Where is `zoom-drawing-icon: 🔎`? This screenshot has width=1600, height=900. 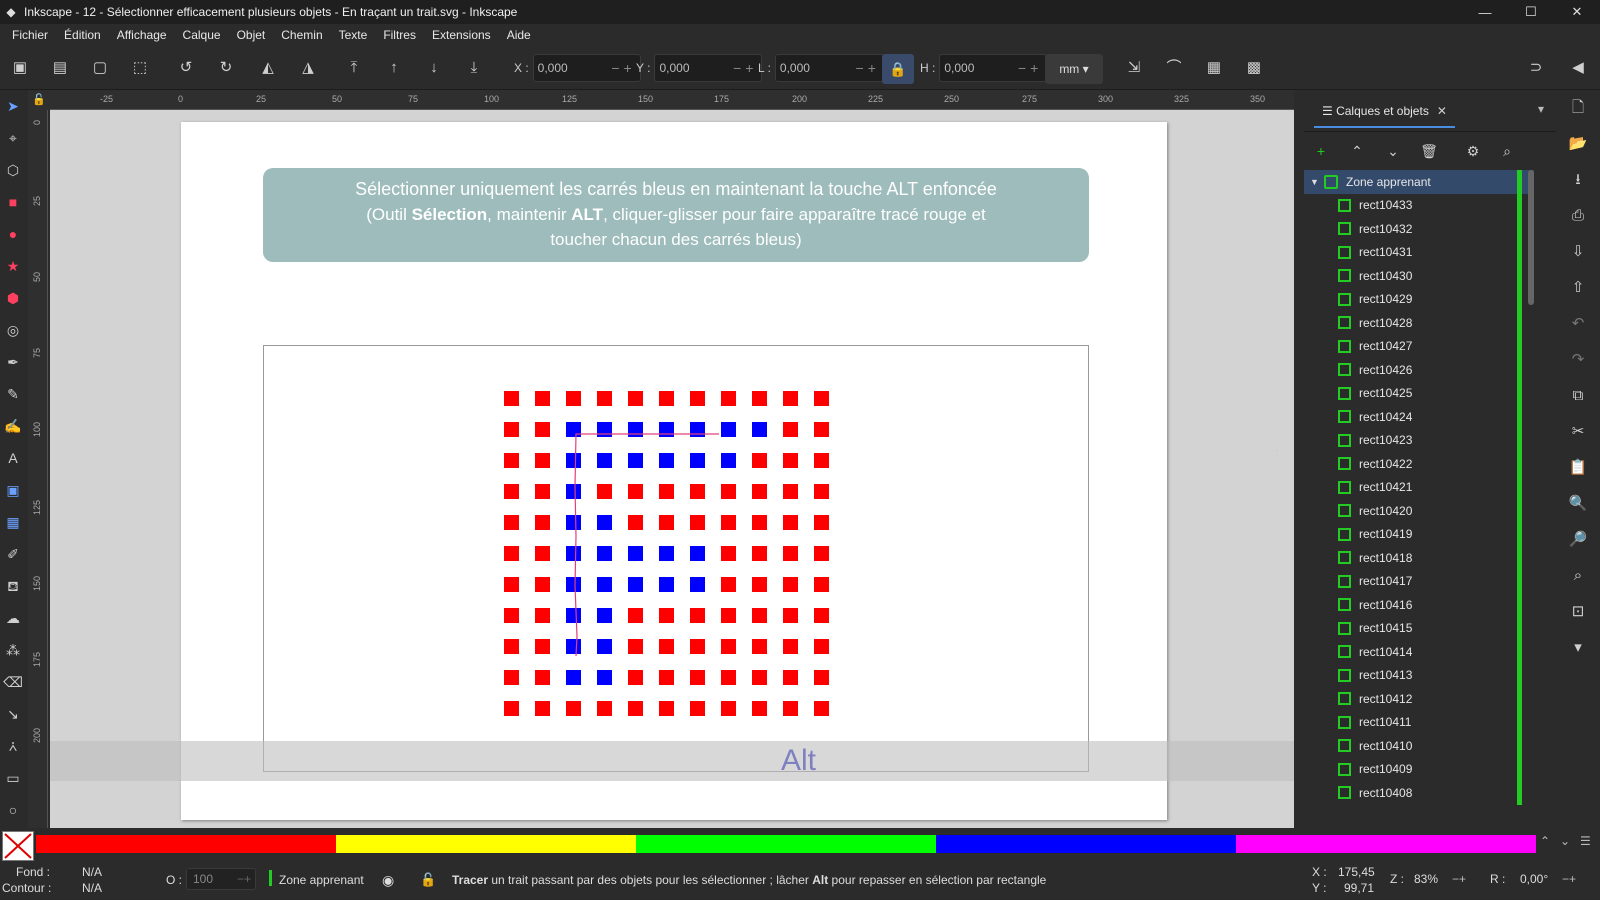 zoom-drawing-icon: 🔎 is located at coordinates (1578, 540).